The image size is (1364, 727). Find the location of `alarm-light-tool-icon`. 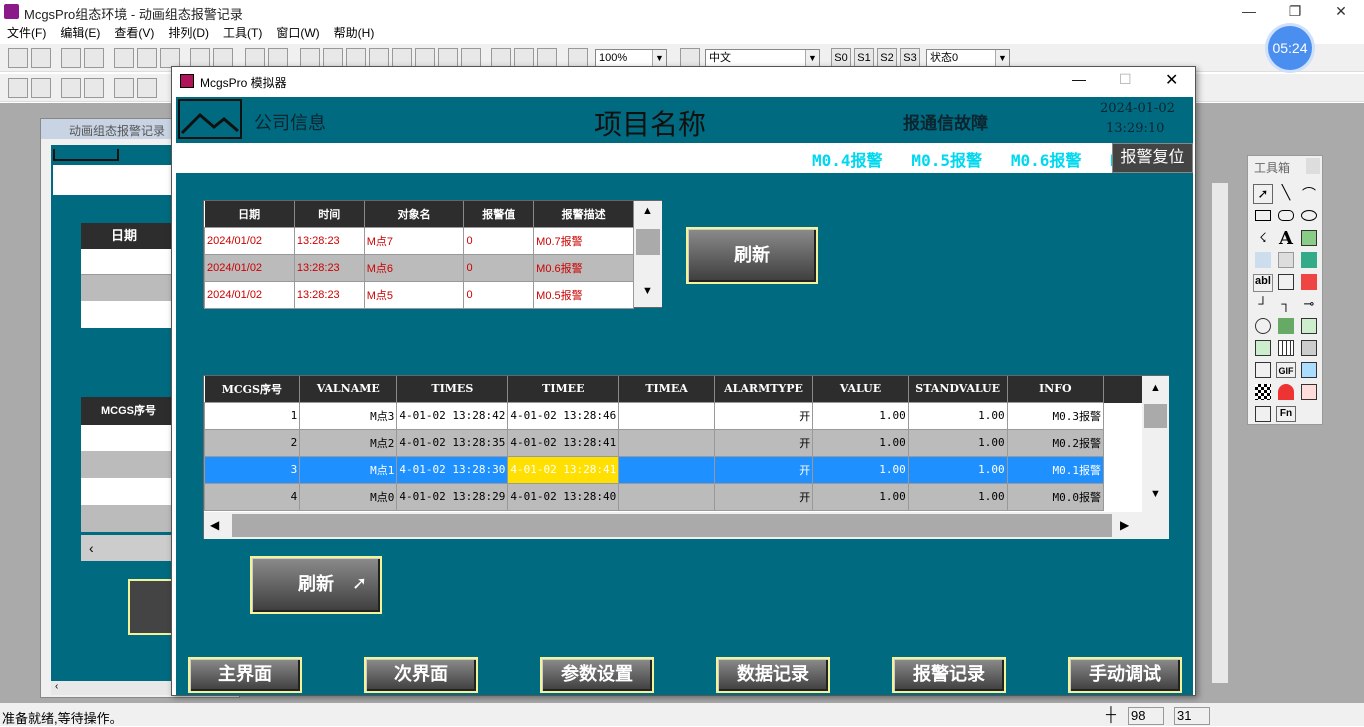

alarm-light-tool-icon is located at coordinates (1286, 392).